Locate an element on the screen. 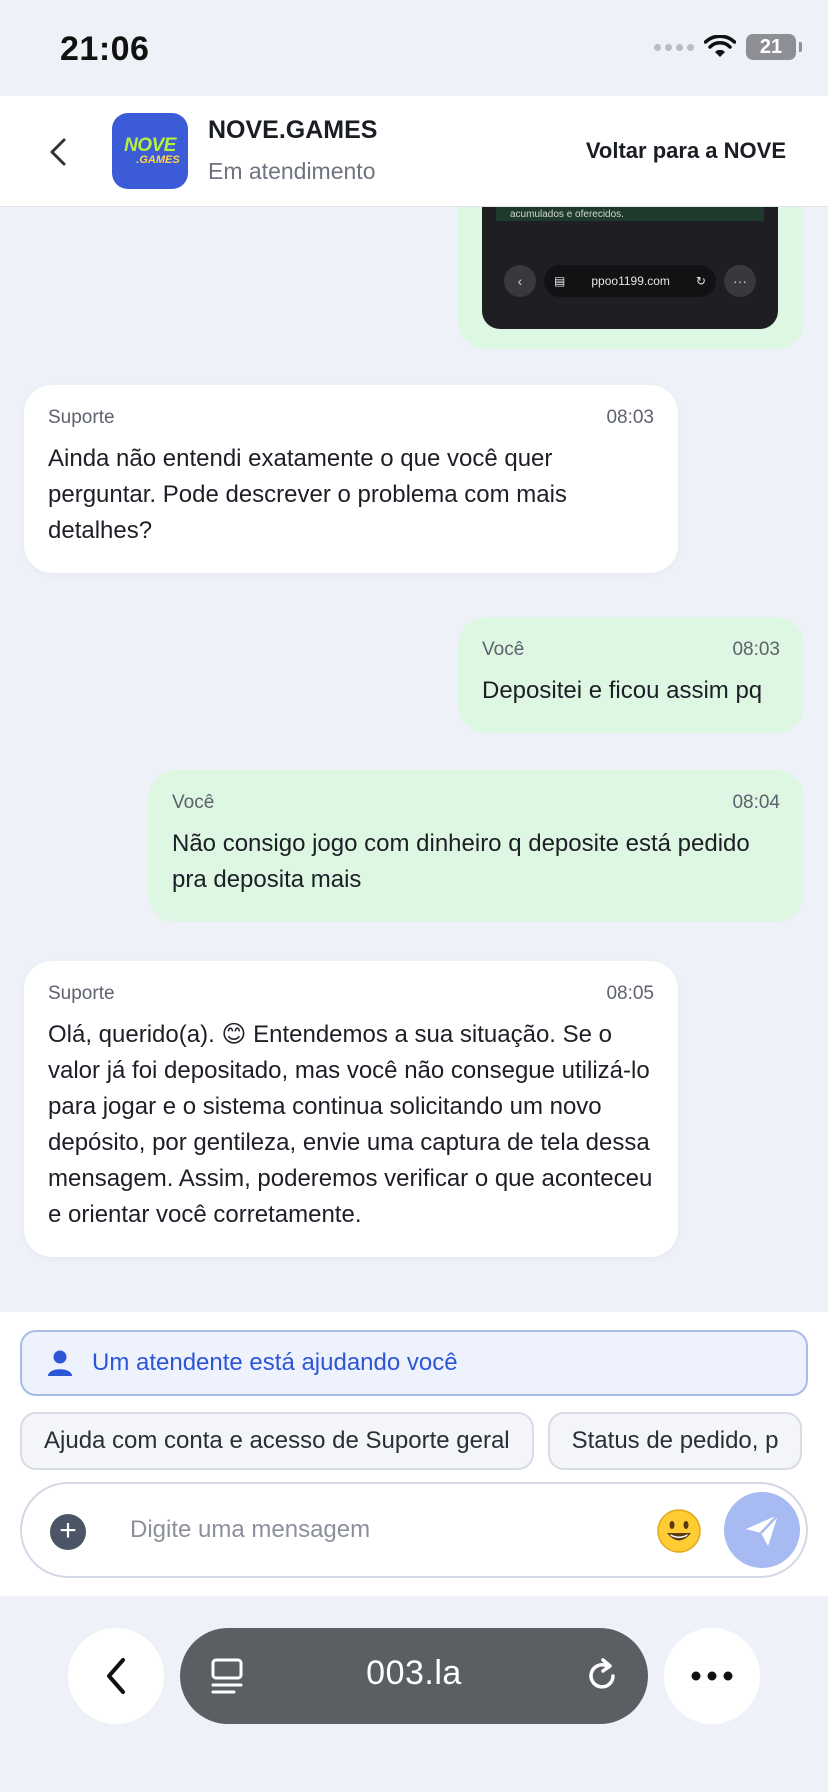 The width and height of the screenshot is (828, 1792). more-dots-icon is located at coordinates (712, 1676).